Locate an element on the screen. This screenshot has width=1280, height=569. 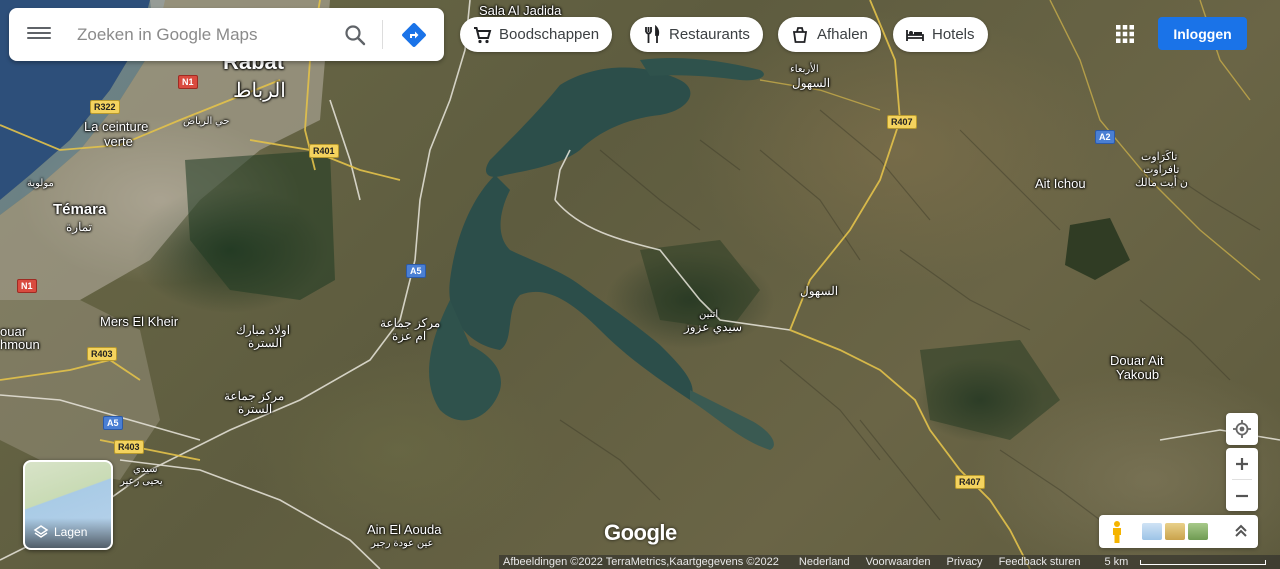
place-ait-ichou-arabic: تاكَرَاوت is located at coordinates (1159, 157).